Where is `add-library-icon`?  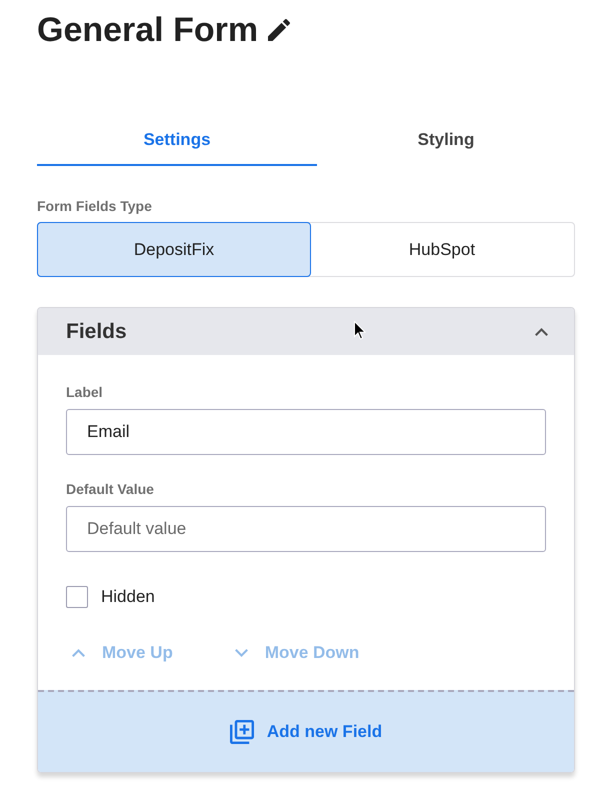 add-library-icon is located at coordinates (242, 732).